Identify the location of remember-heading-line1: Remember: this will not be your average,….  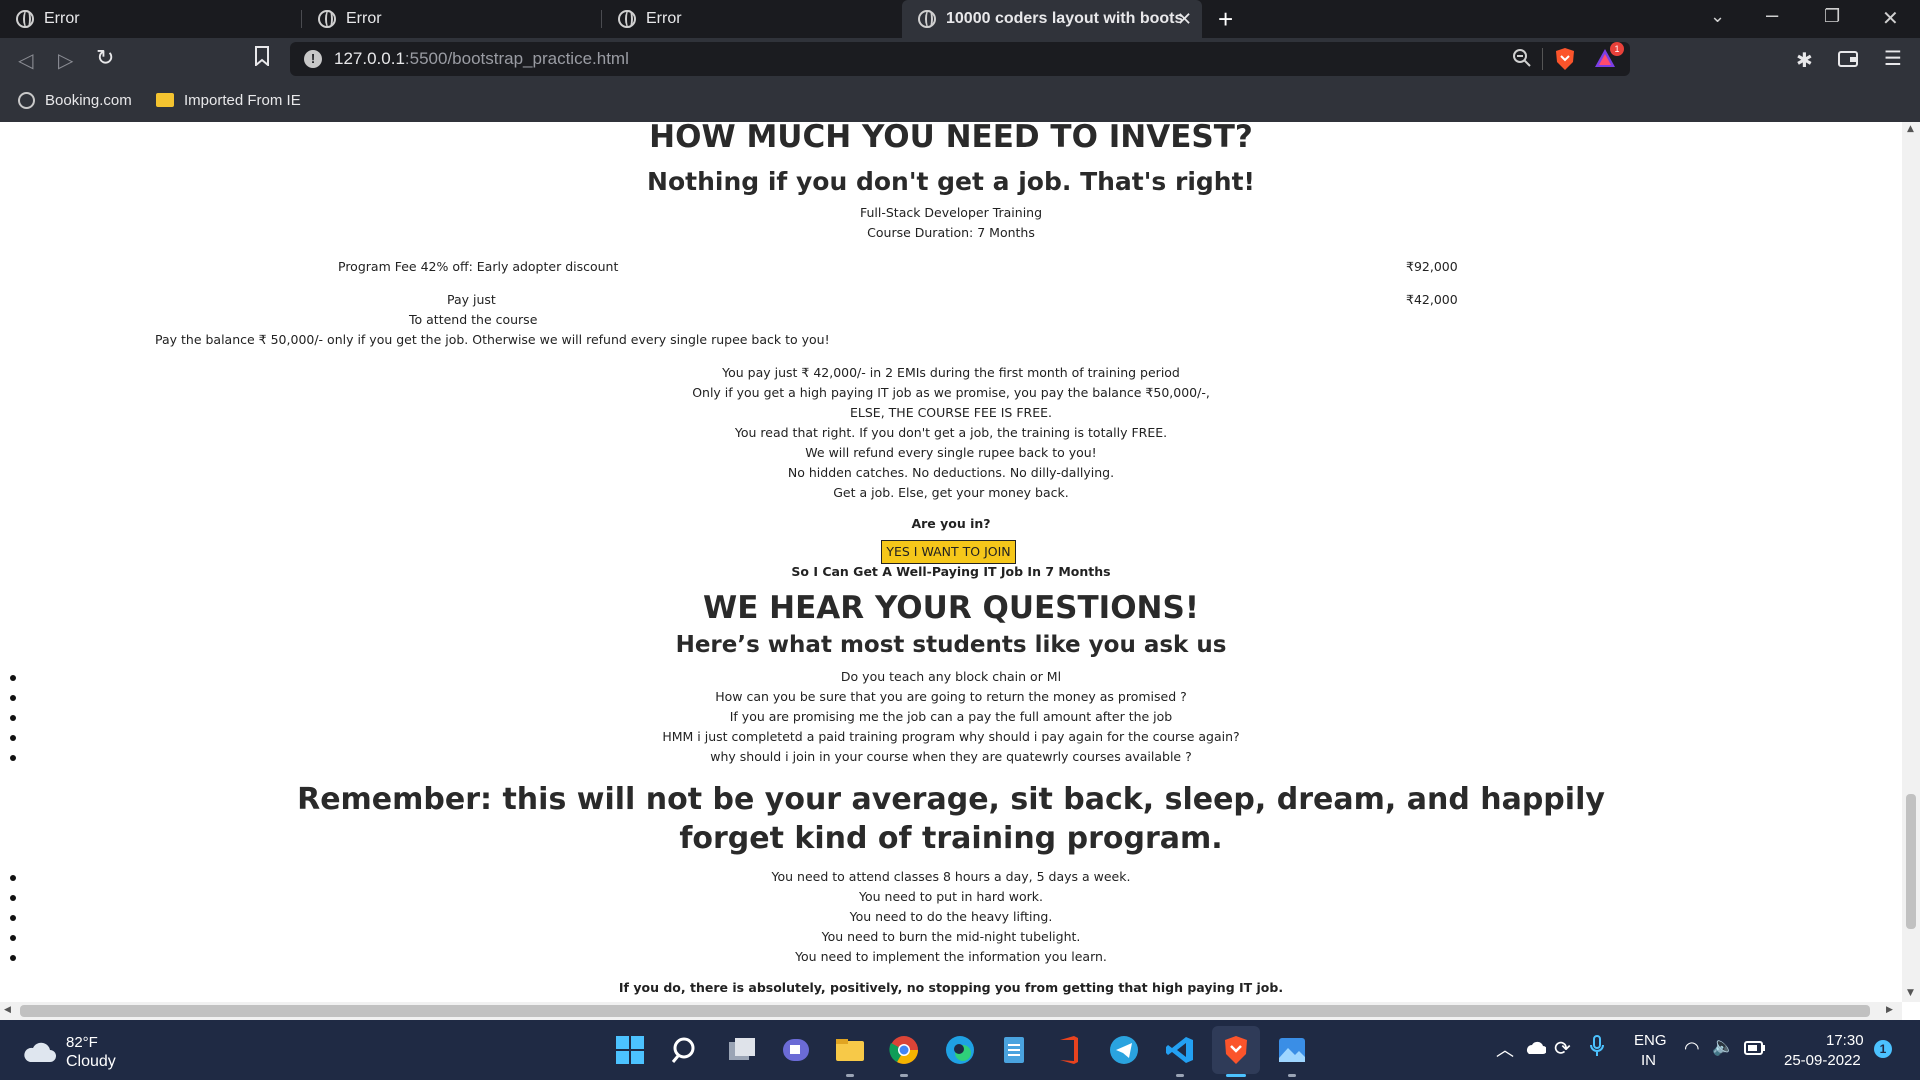
(951, 799).